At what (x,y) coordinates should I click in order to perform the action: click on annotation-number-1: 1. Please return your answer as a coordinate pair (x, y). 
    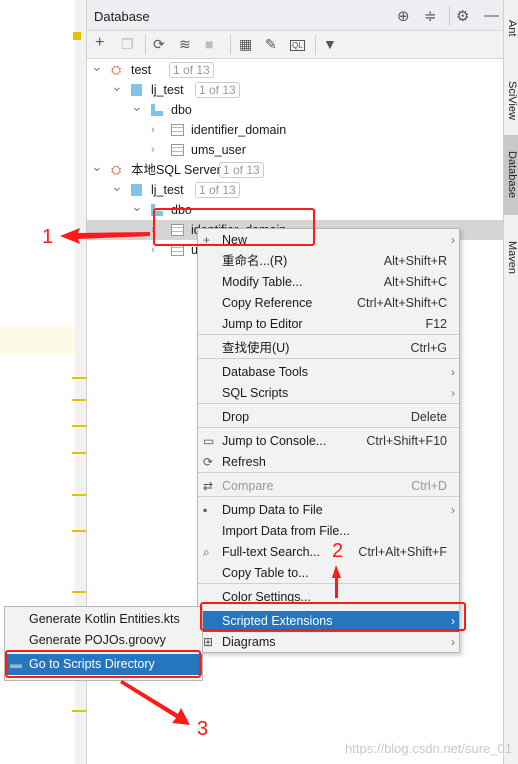
    Looking at the image, I should click on (48, 237).